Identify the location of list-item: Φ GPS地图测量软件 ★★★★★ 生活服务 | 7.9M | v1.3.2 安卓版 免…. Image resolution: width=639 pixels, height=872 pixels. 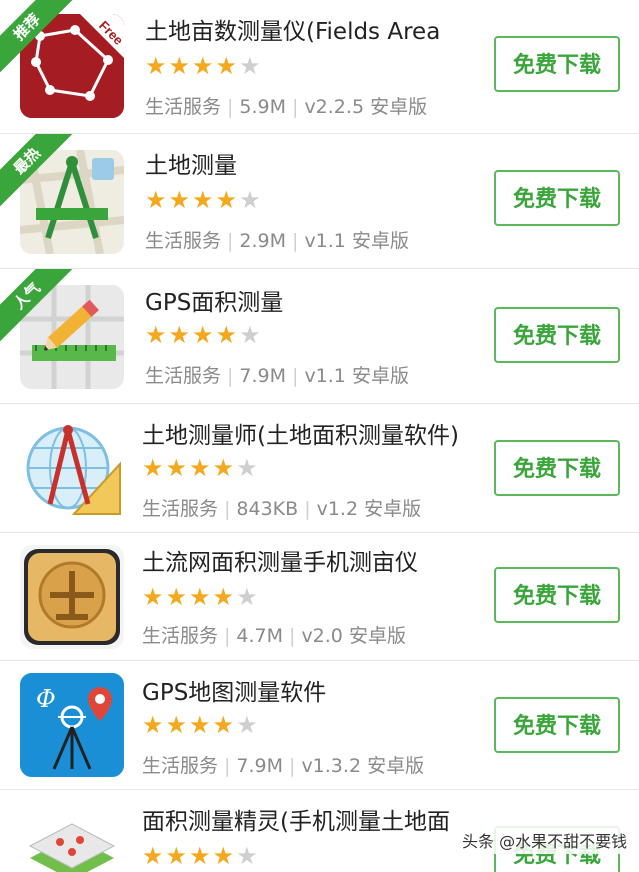
(319, 725).